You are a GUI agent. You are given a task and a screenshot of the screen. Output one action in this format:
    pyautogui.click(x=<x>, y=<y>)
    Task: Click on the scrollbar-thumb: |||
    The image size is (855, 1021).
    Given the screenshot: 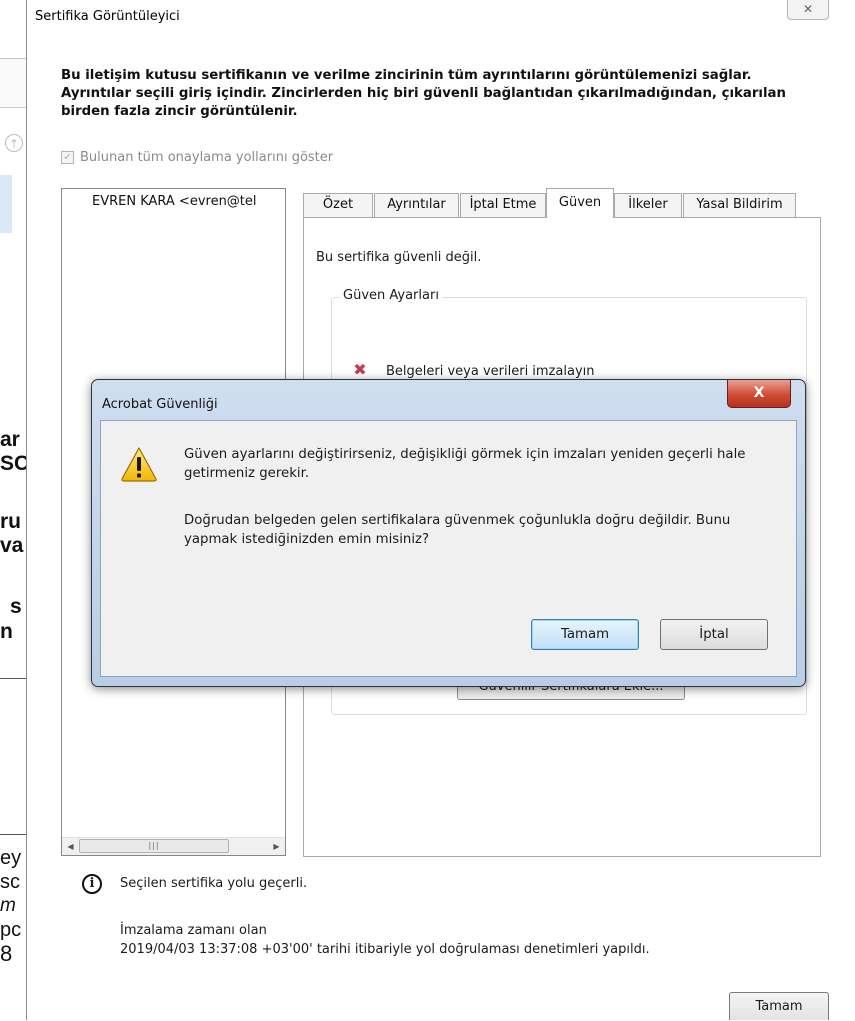 What is the action you would take?
    pyautogui.click(x=154, y=846)
    